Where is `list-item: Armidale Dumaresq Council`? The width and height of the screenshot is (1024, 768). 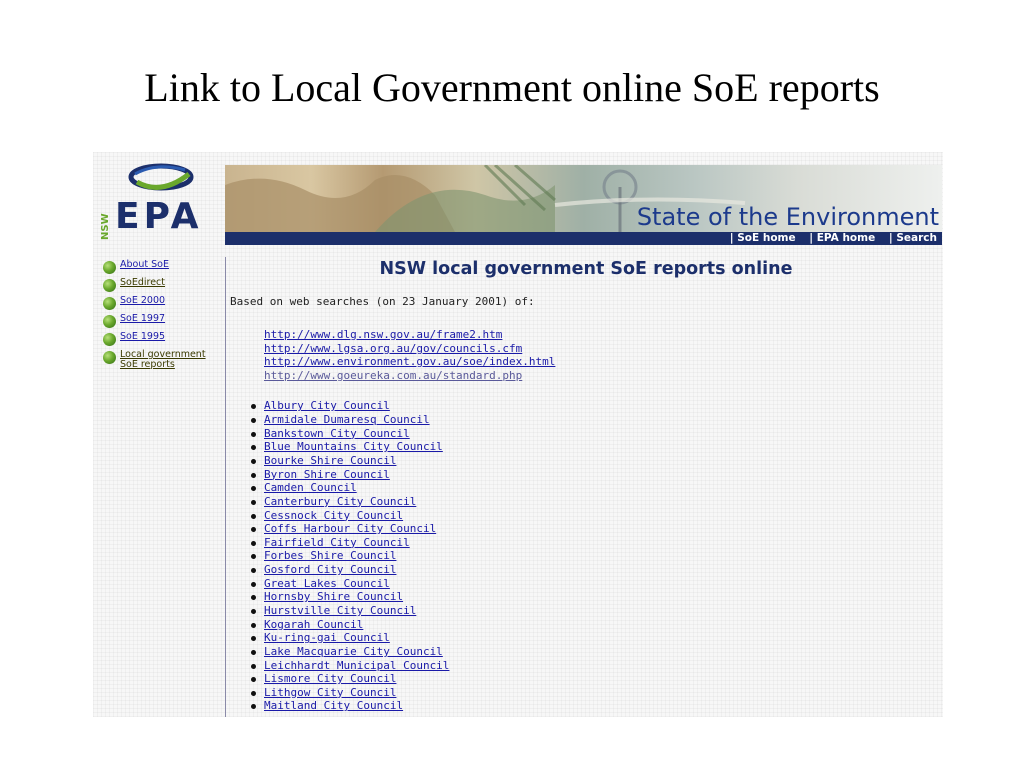
list-item: Armidale Dumaresq Council is located at coordinates (596, 420).